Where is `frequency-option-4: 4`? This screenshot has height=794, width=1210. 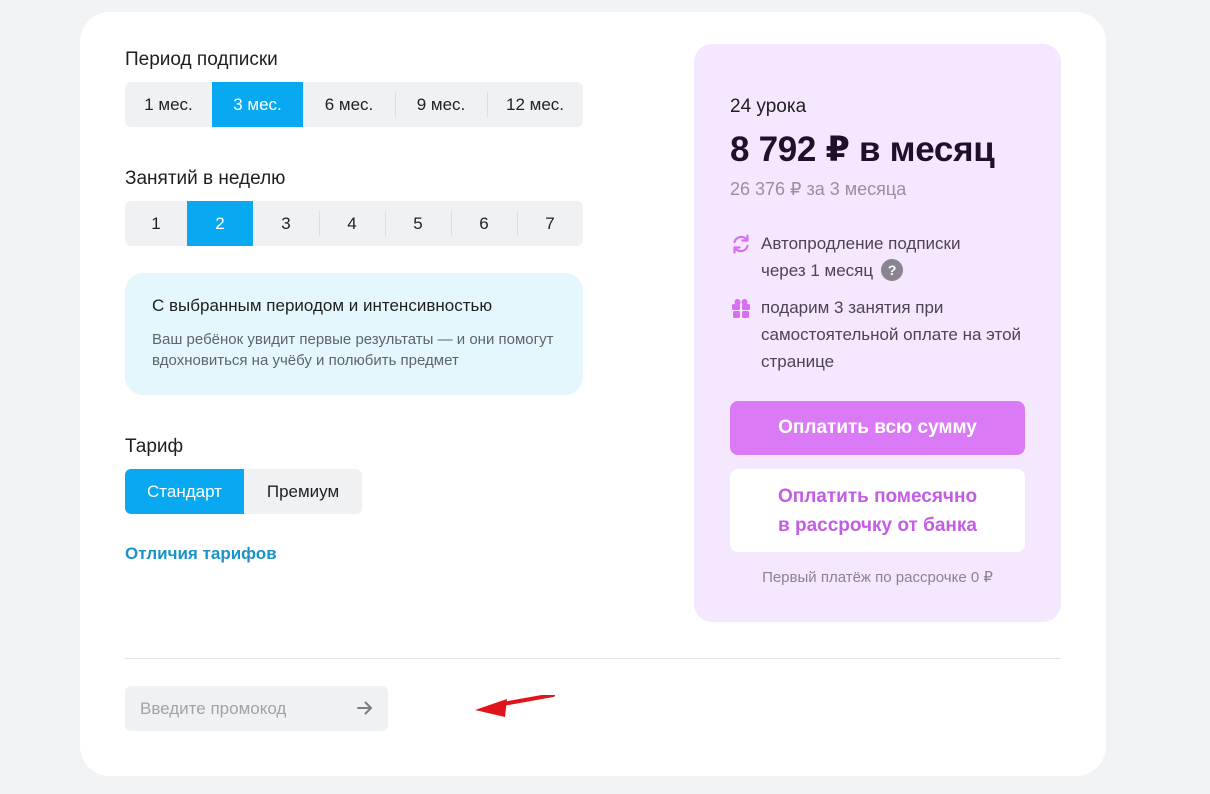 frequency-option-4: 4 is located at coordinates (352, 223).